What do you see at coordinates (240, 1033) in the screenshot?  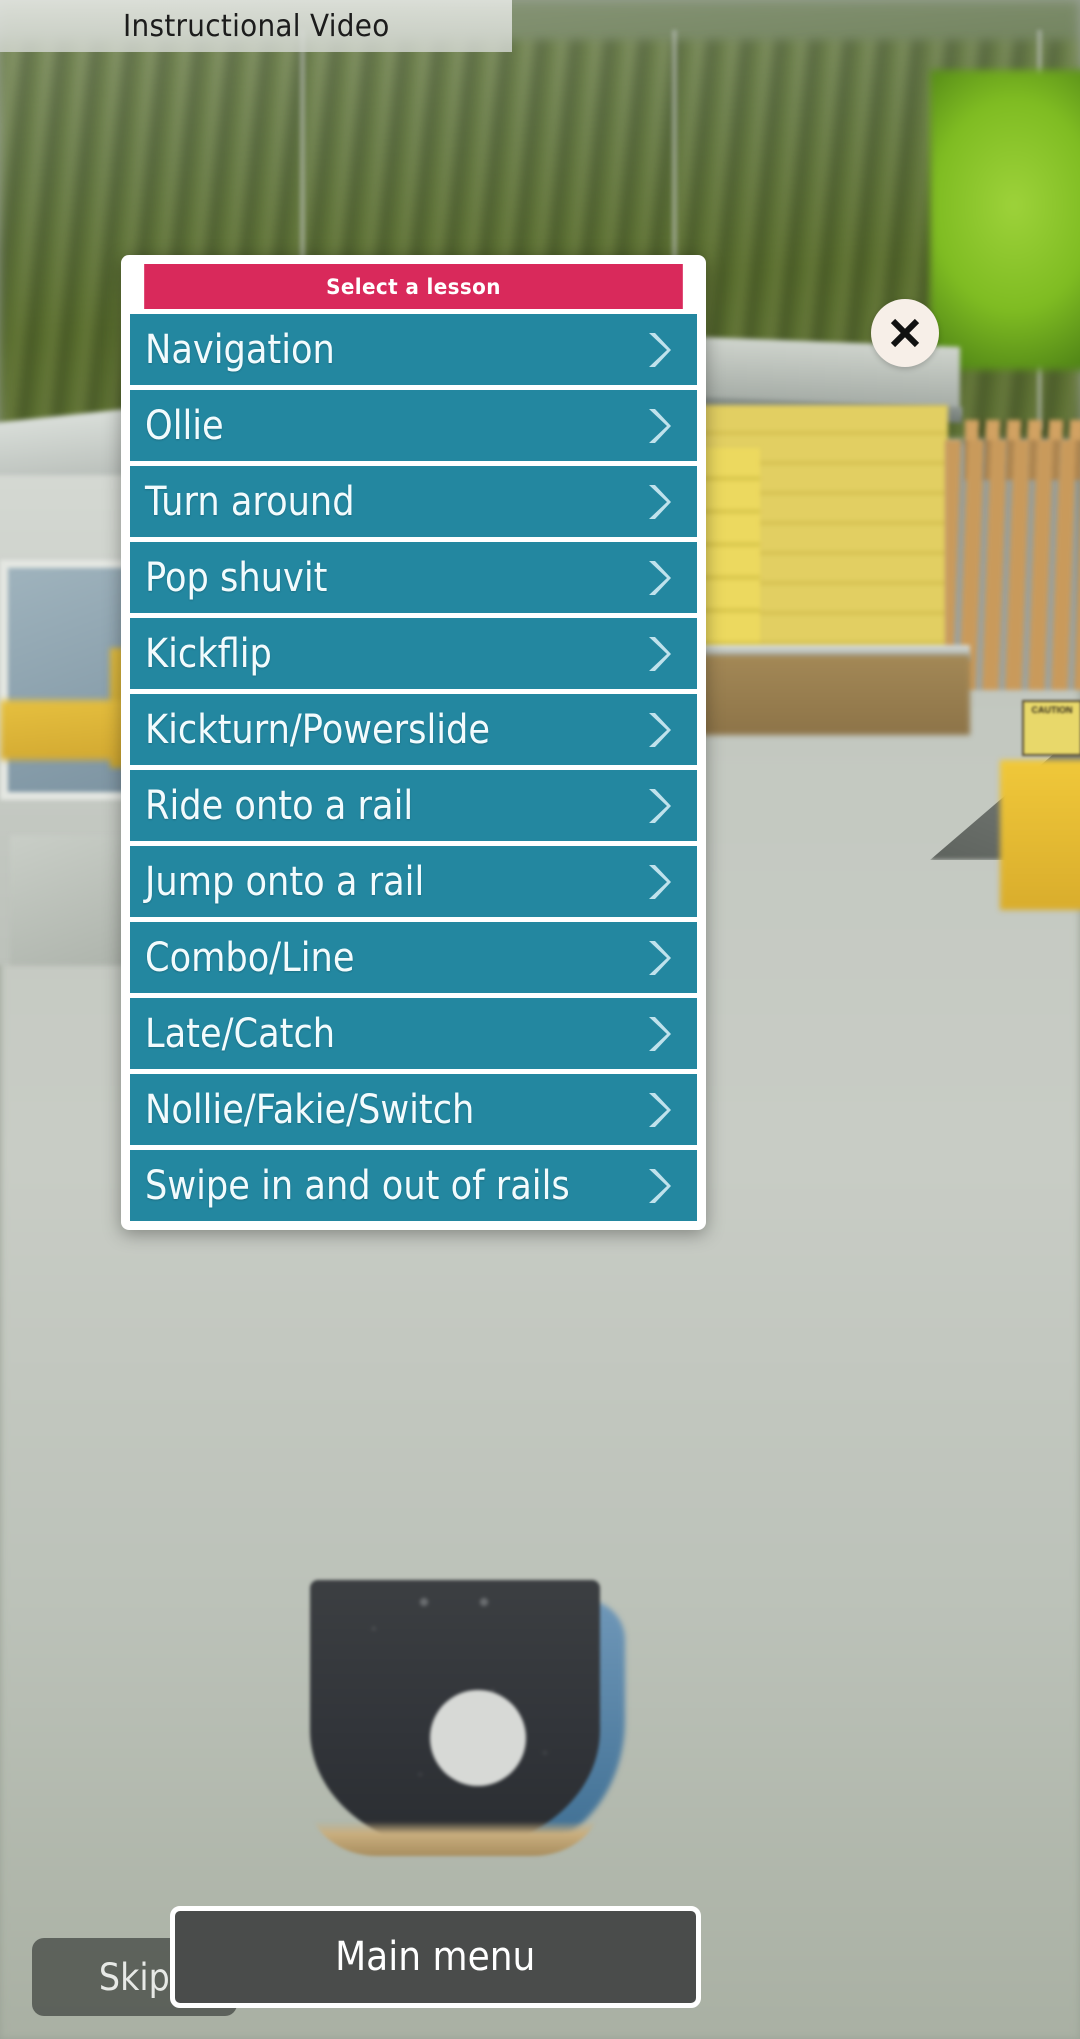 I see `lesson-label: Late/Catch` at bounding box center [240, 1033].